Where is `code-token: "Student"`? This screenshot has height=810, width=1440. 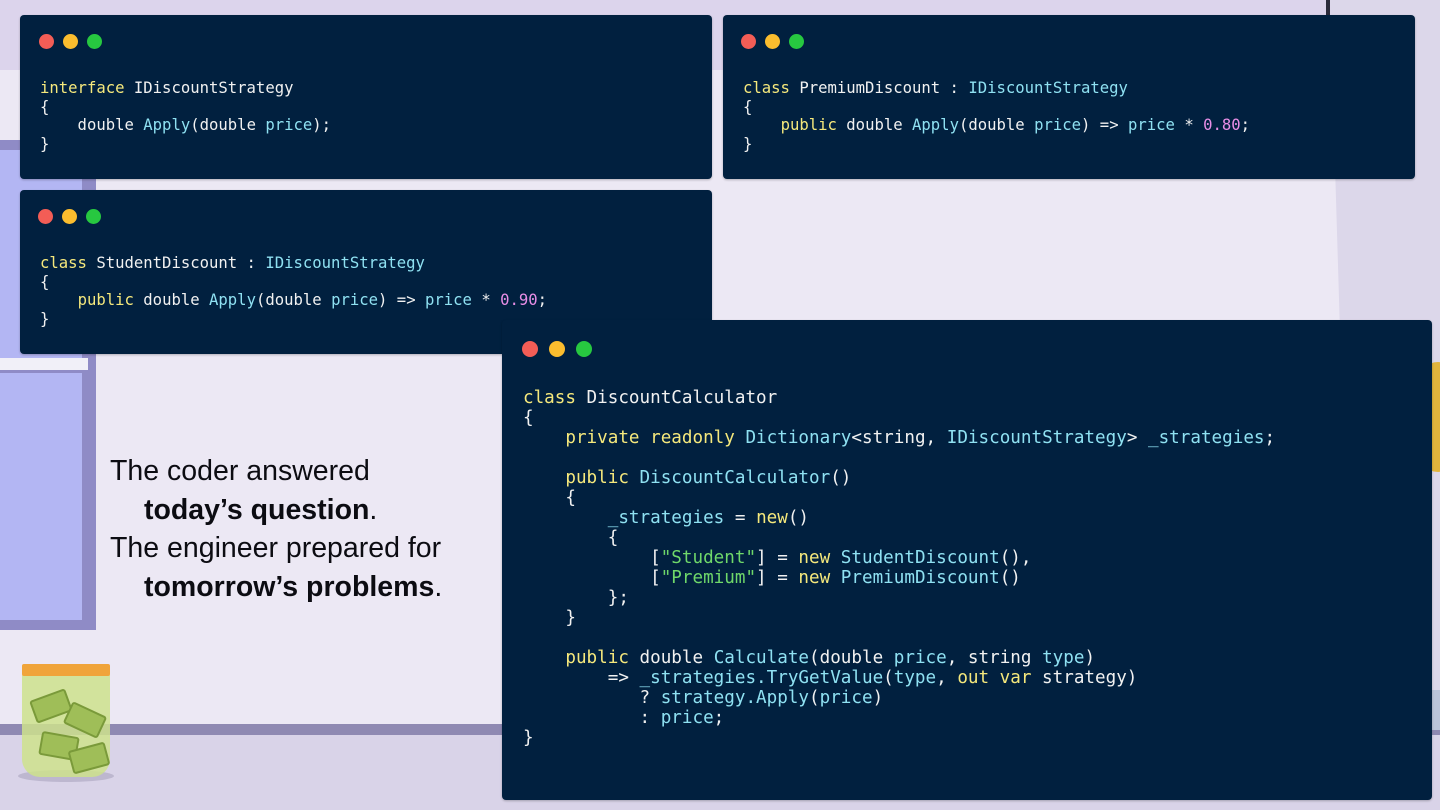 code-token: "Student" is located at coordinates (708, 558).